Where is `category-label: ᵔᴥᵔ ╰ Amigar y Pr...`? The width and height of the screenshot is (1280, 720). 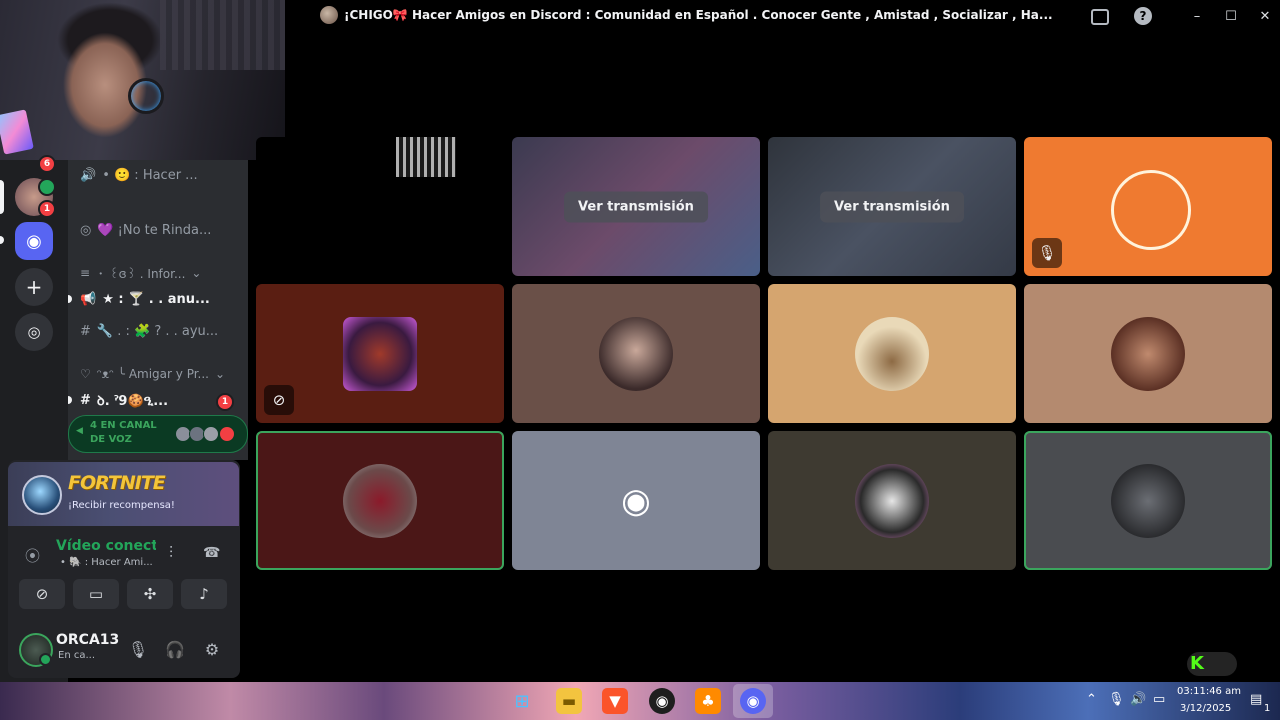 category-label: ᵔᴥᵔ ╰ Amigar y Pr... is located at coordinates (152, 374).